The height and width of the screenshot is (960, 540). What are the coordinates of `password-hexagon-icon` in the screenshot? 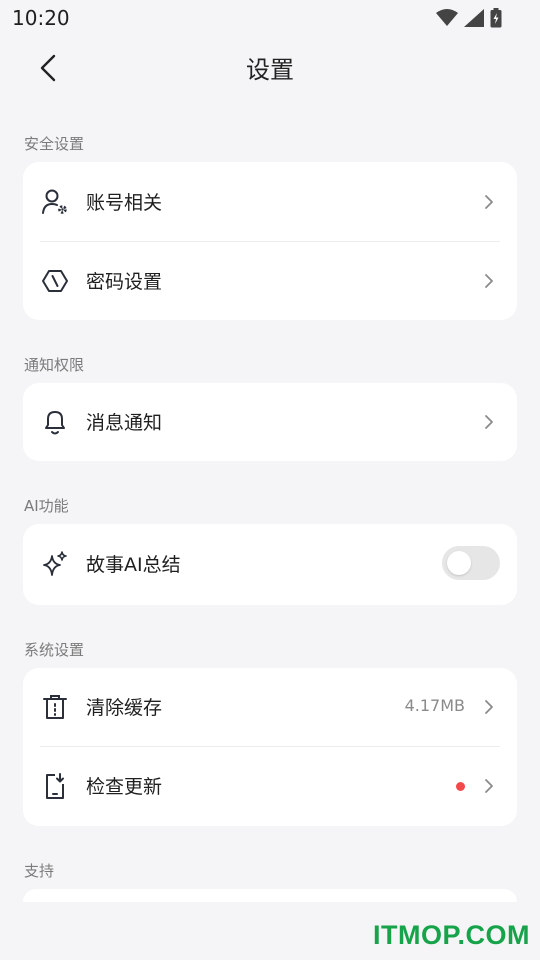 It's located at (55, 281).